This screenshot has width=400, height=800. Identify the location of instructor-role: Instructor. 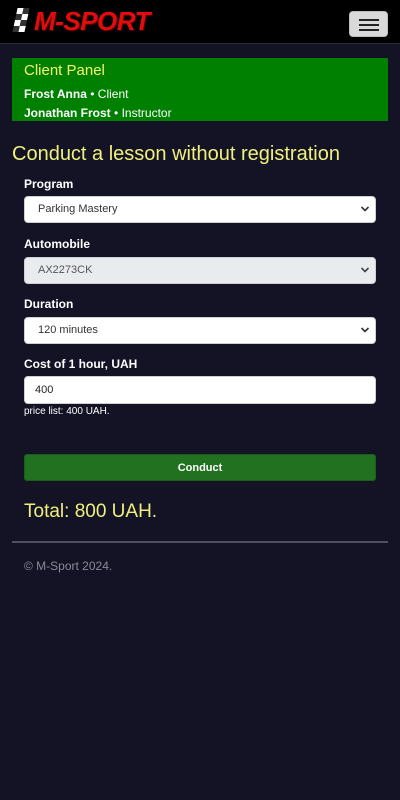
(146, 113).